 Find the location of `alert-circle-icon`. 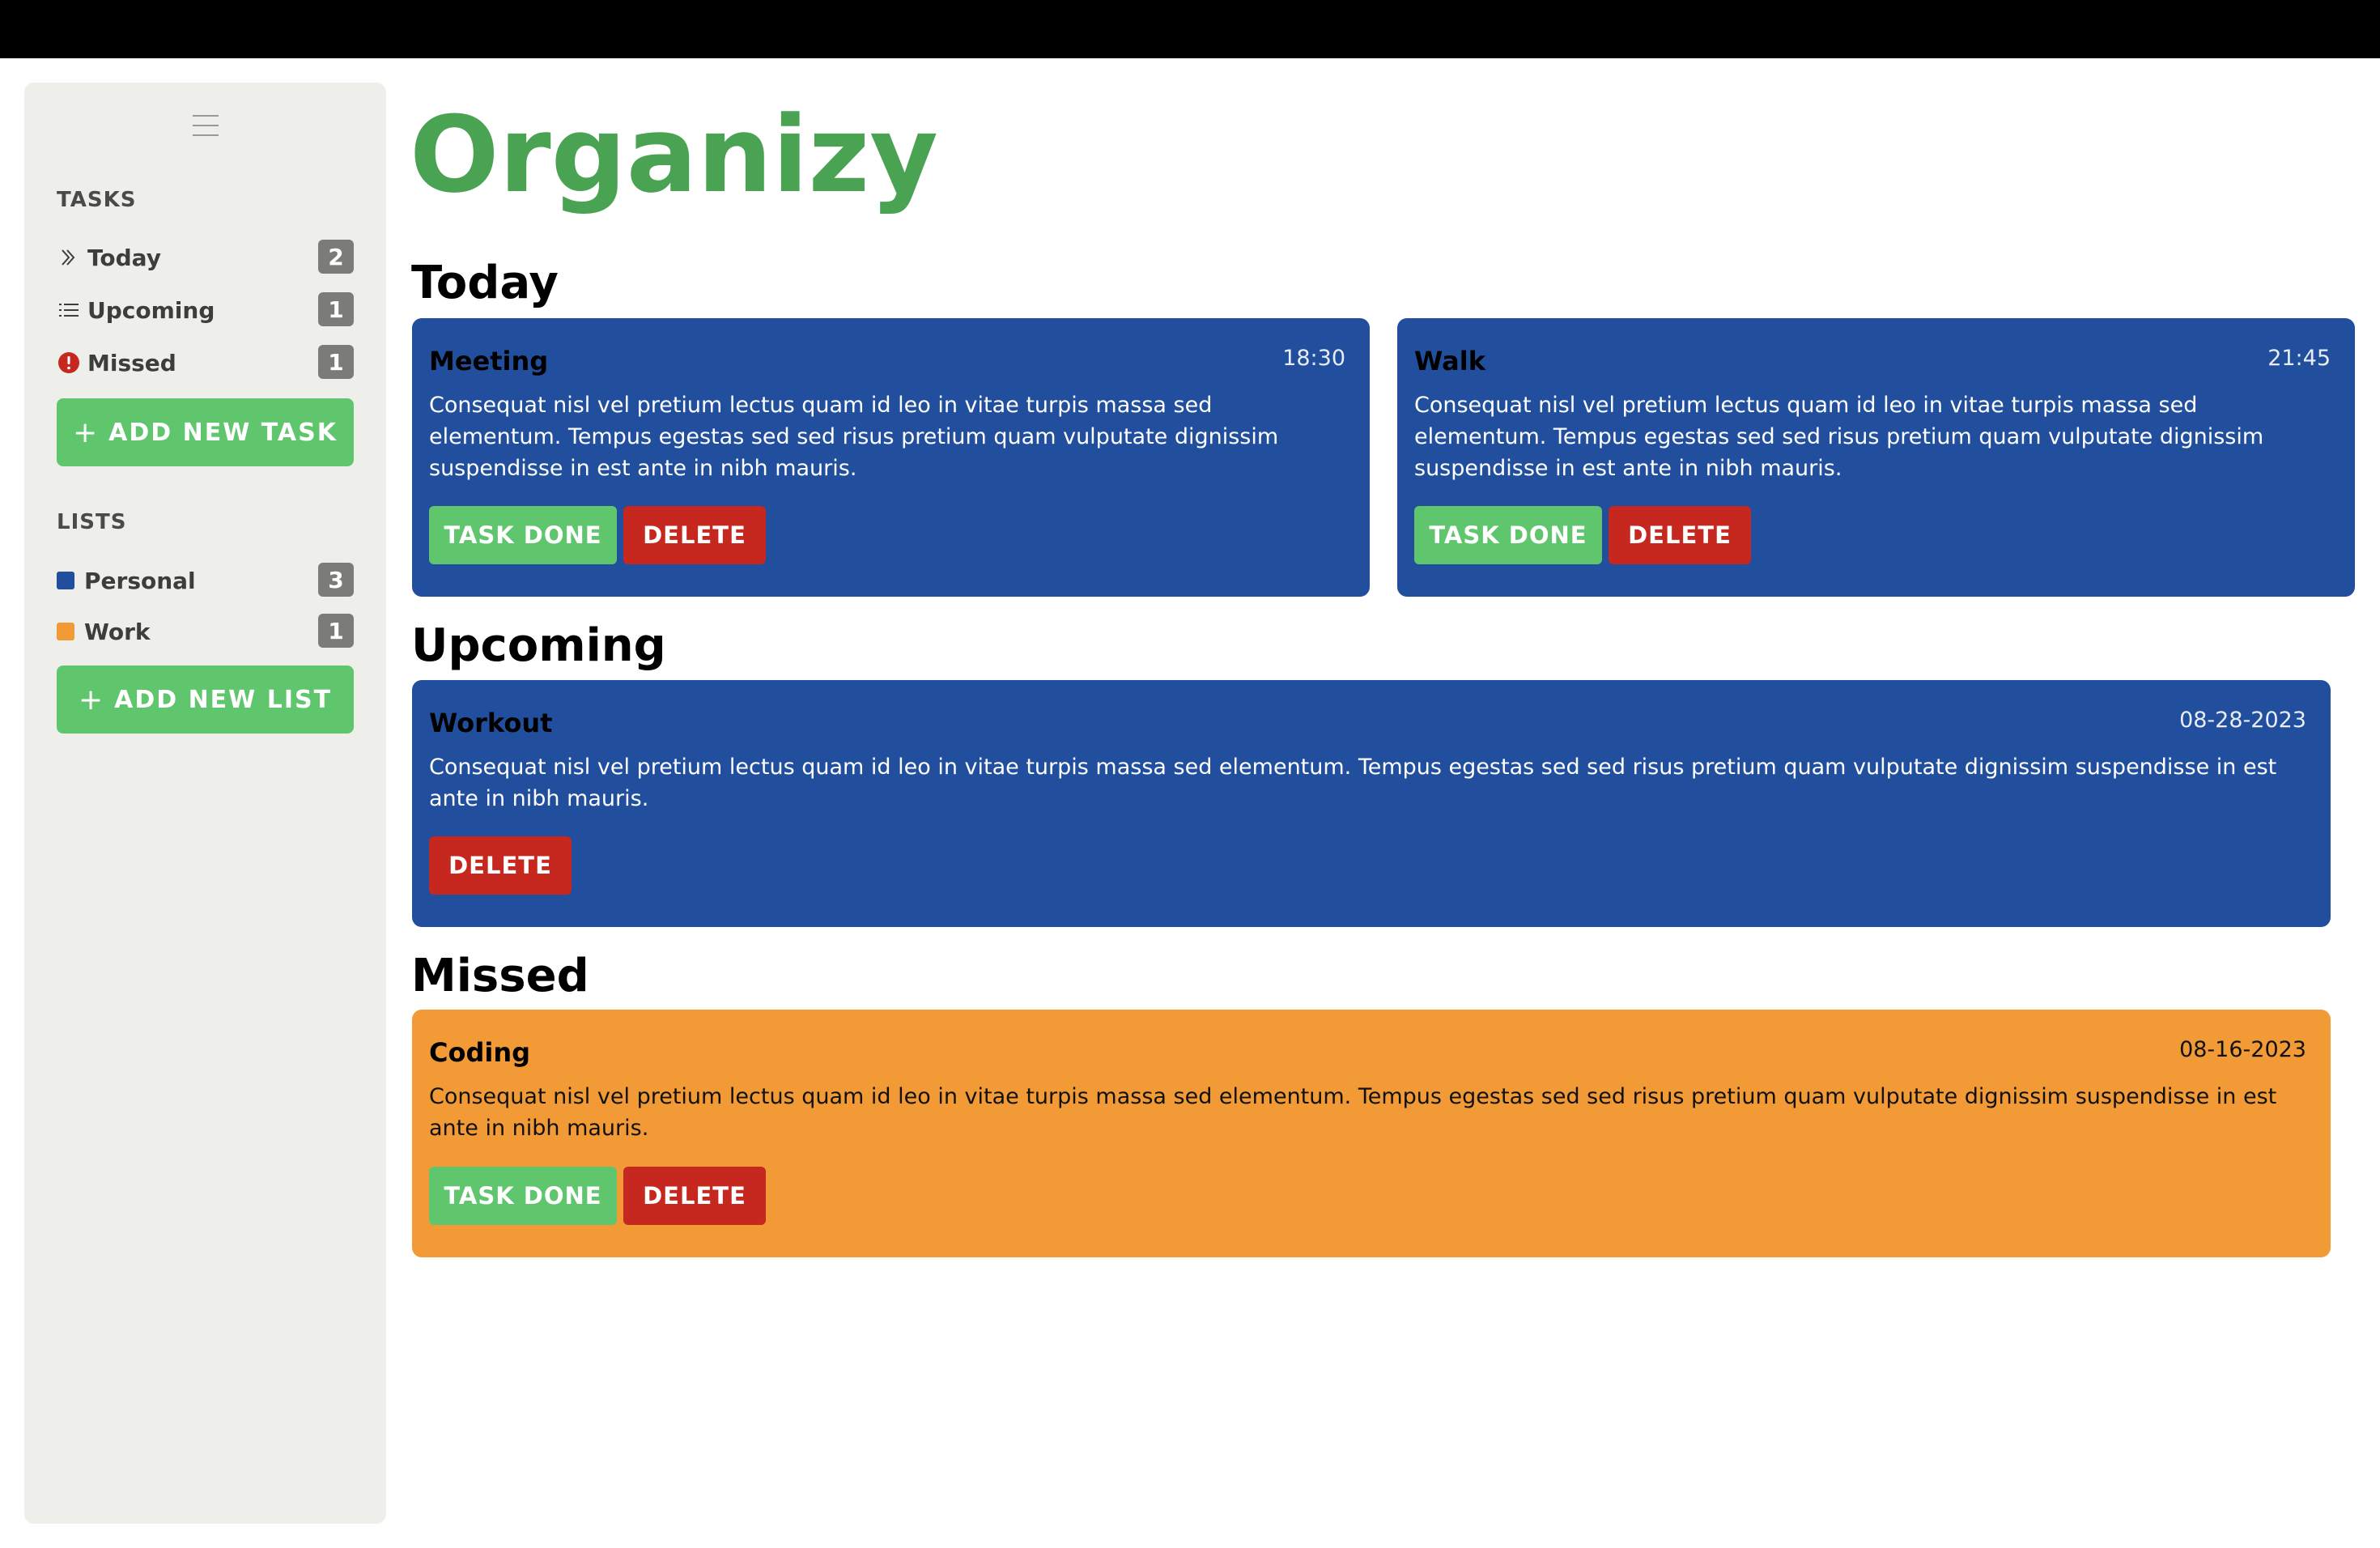

alert-circle-icon is located at coordinates (69, 363).